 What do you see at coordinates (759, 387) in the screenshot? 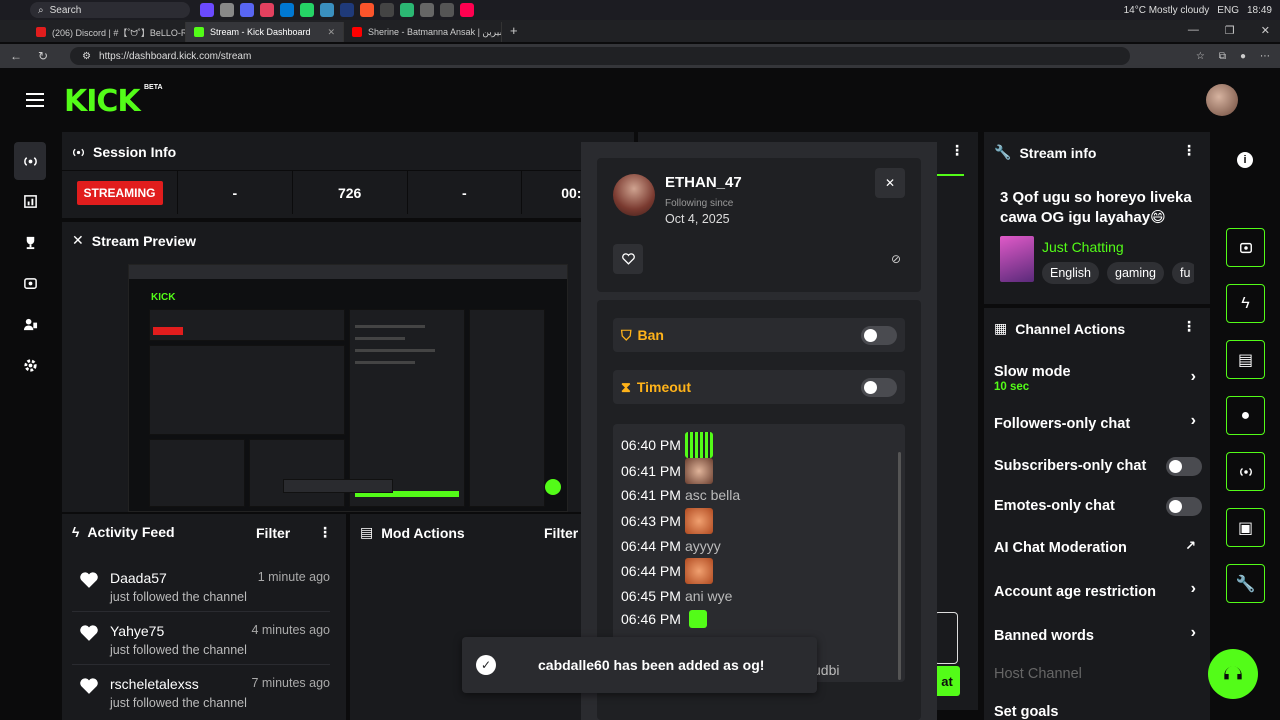
I see `timeout-row: ⧗ Timeout` at bounding box center [759, 387].